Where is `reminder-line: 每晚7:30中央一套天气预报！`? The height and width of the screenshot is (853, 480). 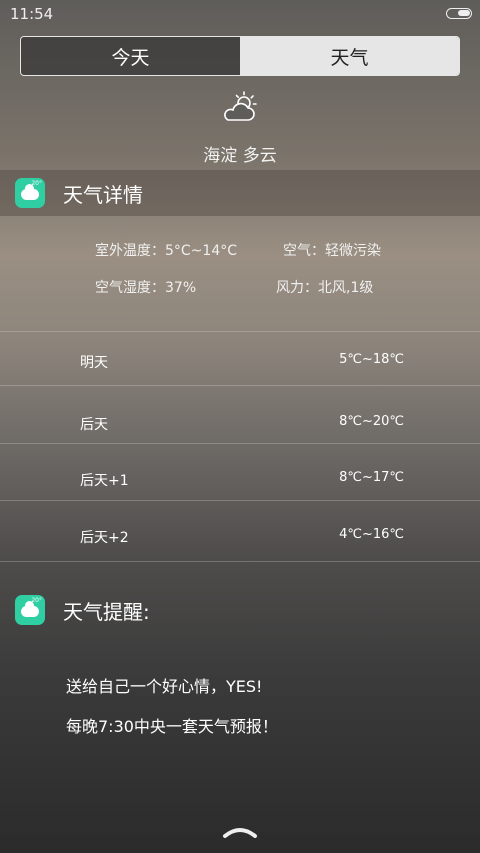
reminder-line: 每晚7:30中央一套天气预报！ is located at coordinates (172, 726).